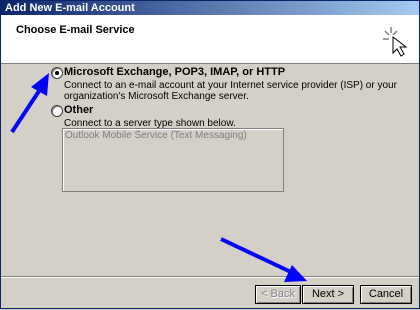 The height and width of the screenshot is (310, 420). What do you see at coordinates (278, 294) in the screenshot?
I see `back-button: < Back` at bounding box center [278, 294].